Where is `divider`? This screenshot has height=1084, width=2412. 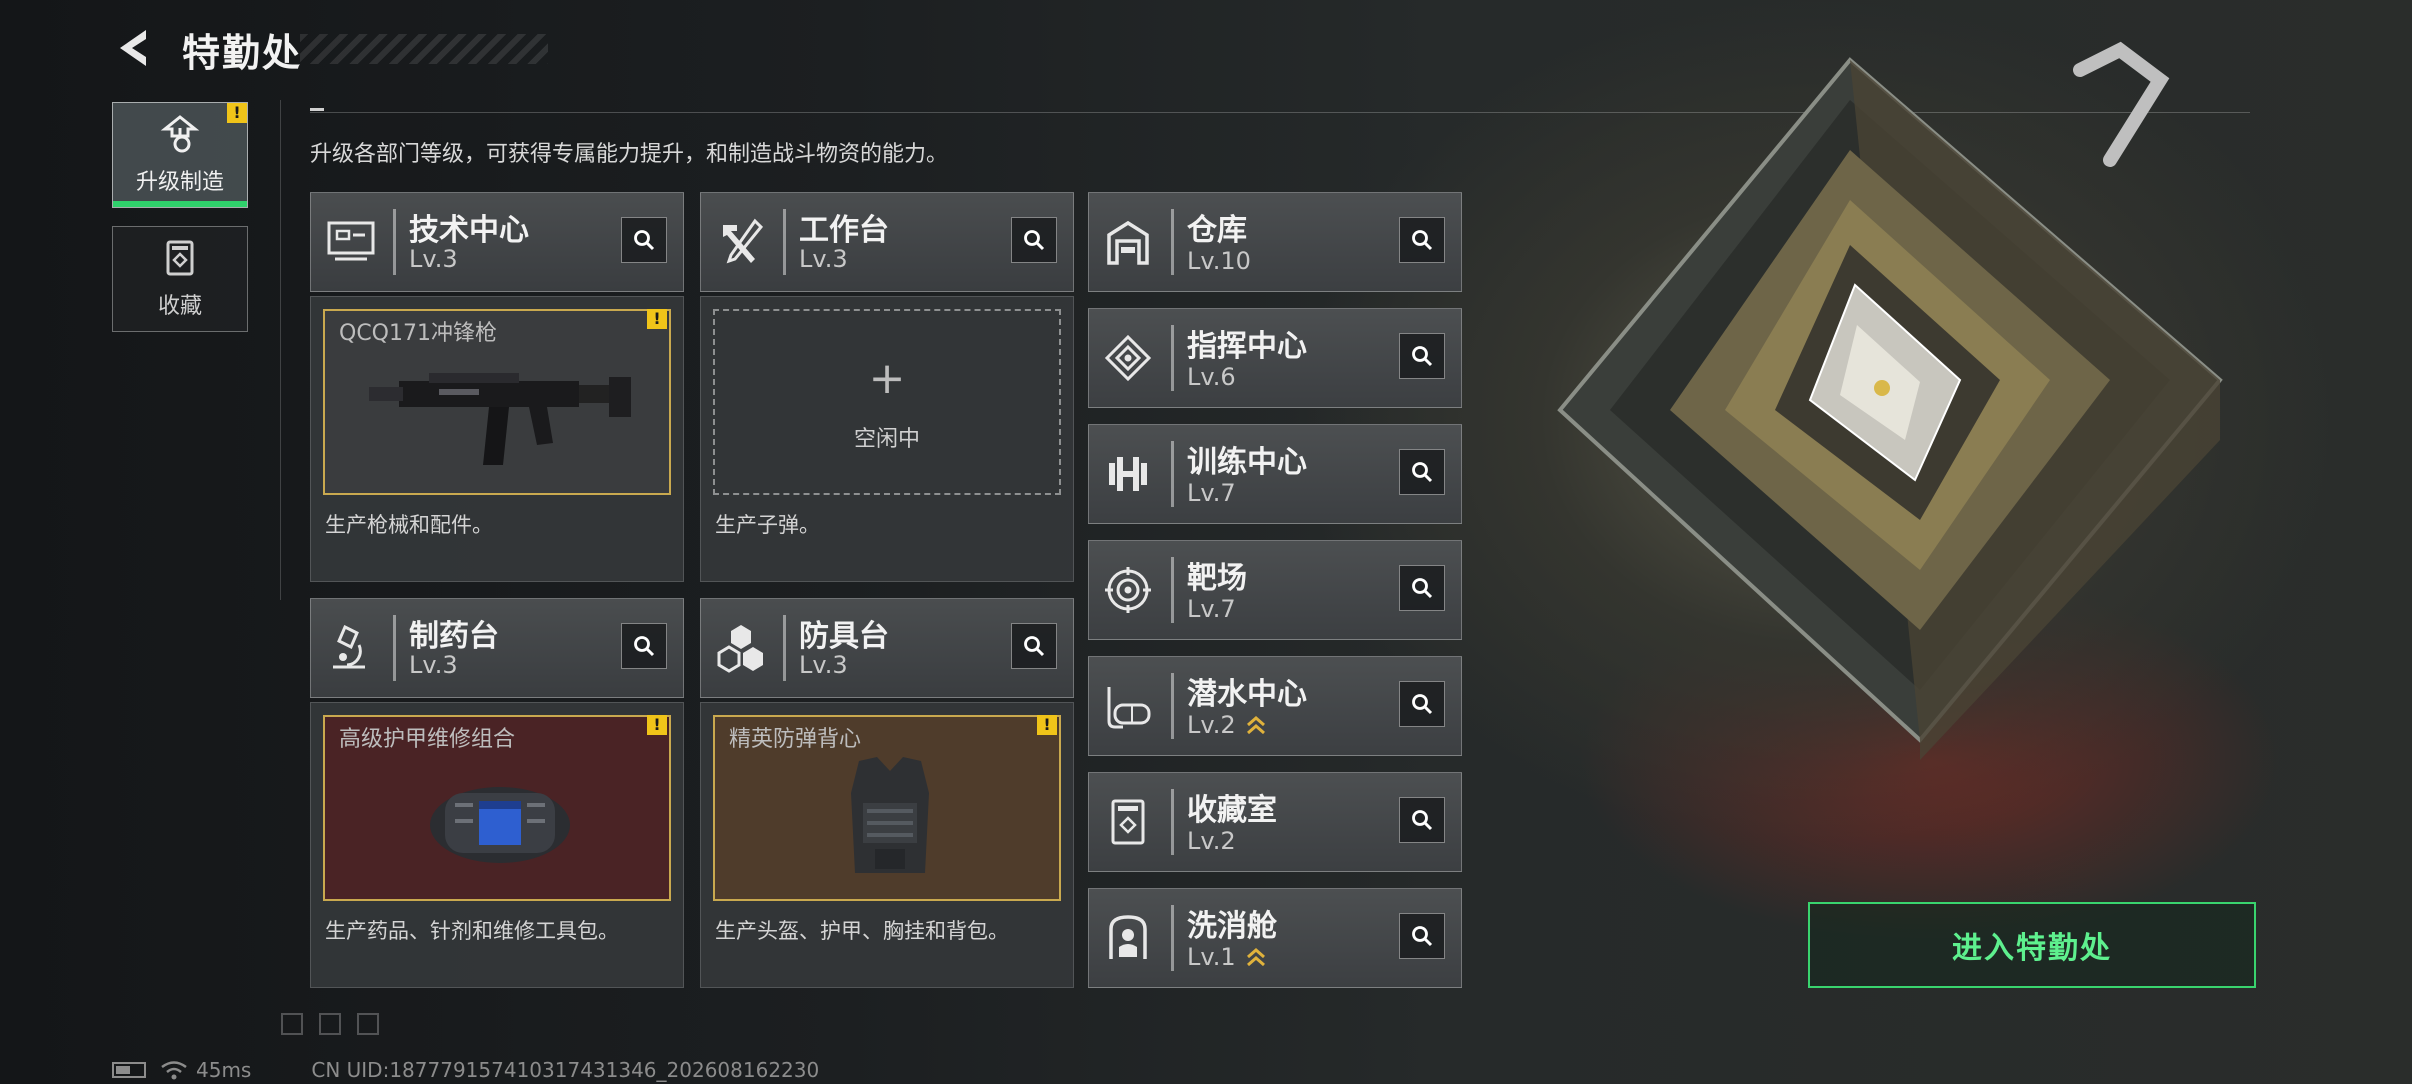
divider is located at coordinates (280, 350).